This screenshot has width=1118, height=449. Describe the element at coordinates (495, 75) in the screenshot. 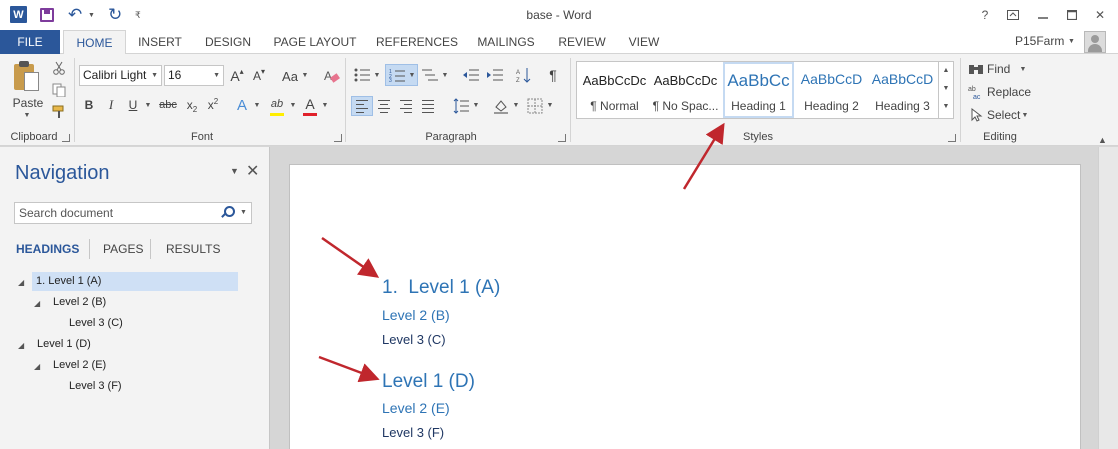

I see `increase-indent-icon` at that location.